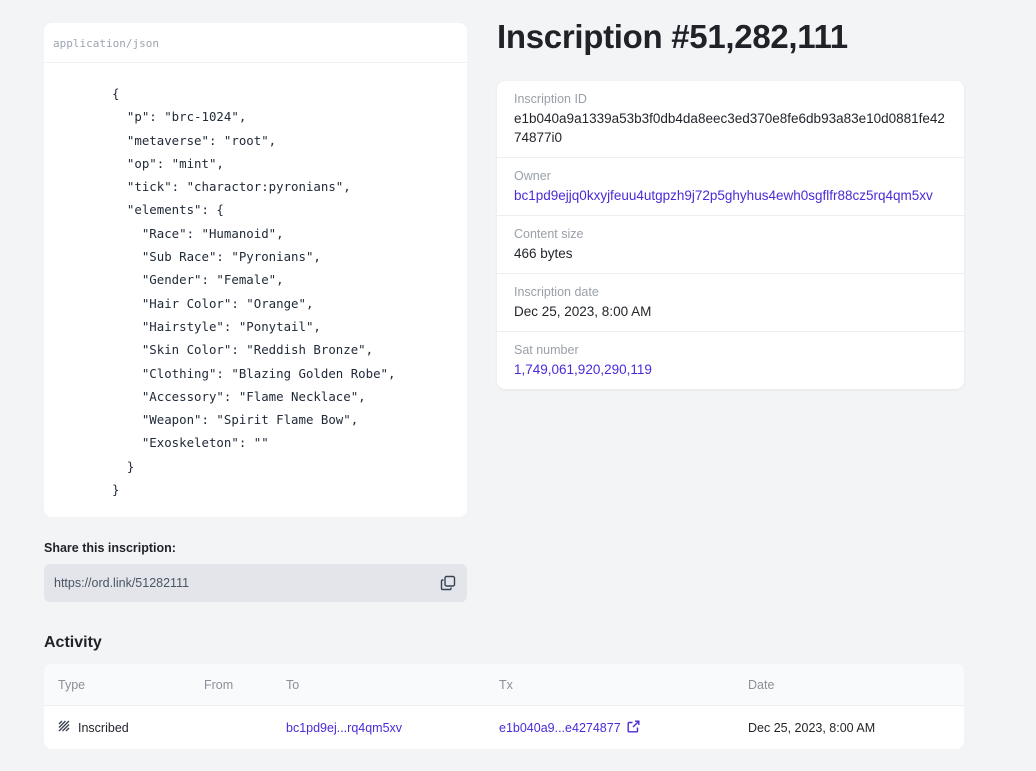 This screenshot has width=1036, height=771. Describe the element at coordinates (121, 583) in the screenshot. I see `share-url: https://ord.link/51282111` at that location.